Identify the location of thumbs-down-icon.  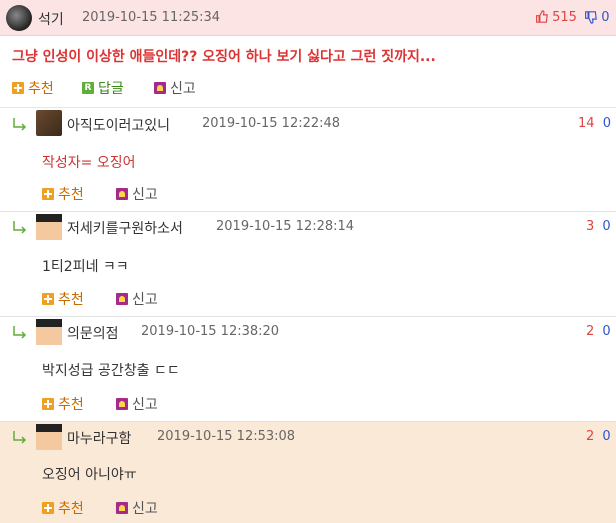
(590, 17).